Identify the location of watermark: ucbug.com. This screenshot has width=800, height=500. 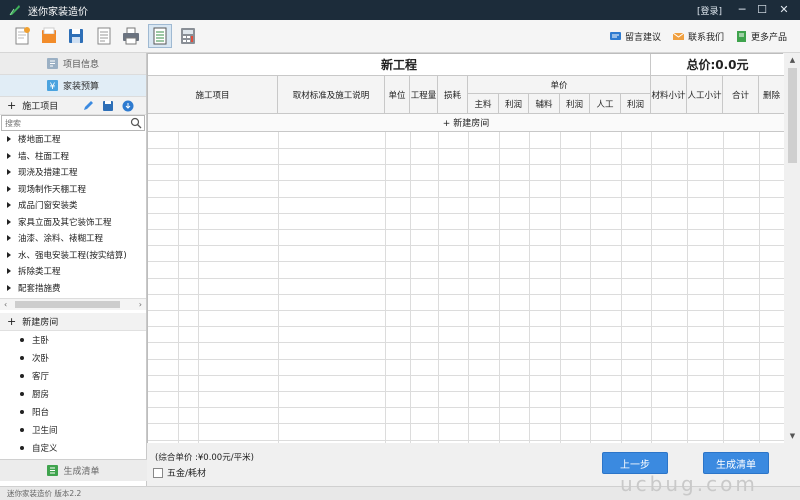
(689, 484).